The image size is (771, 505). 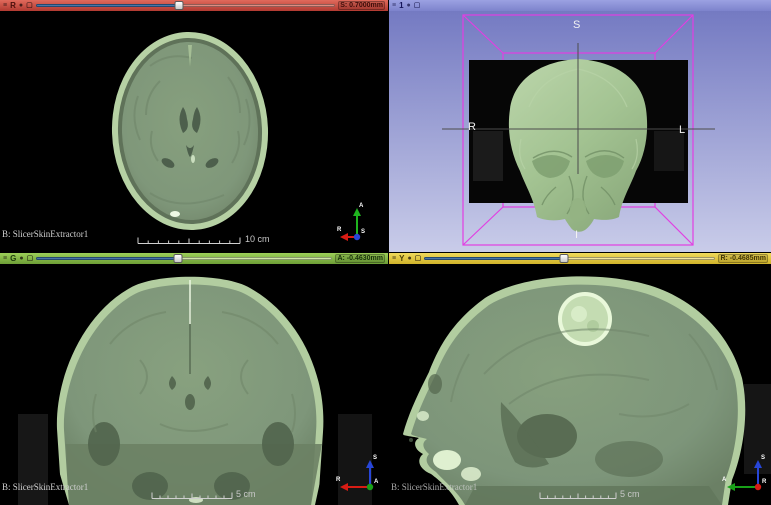 I want to click on view-label-yellow: Y, so click(x=402, y=258).